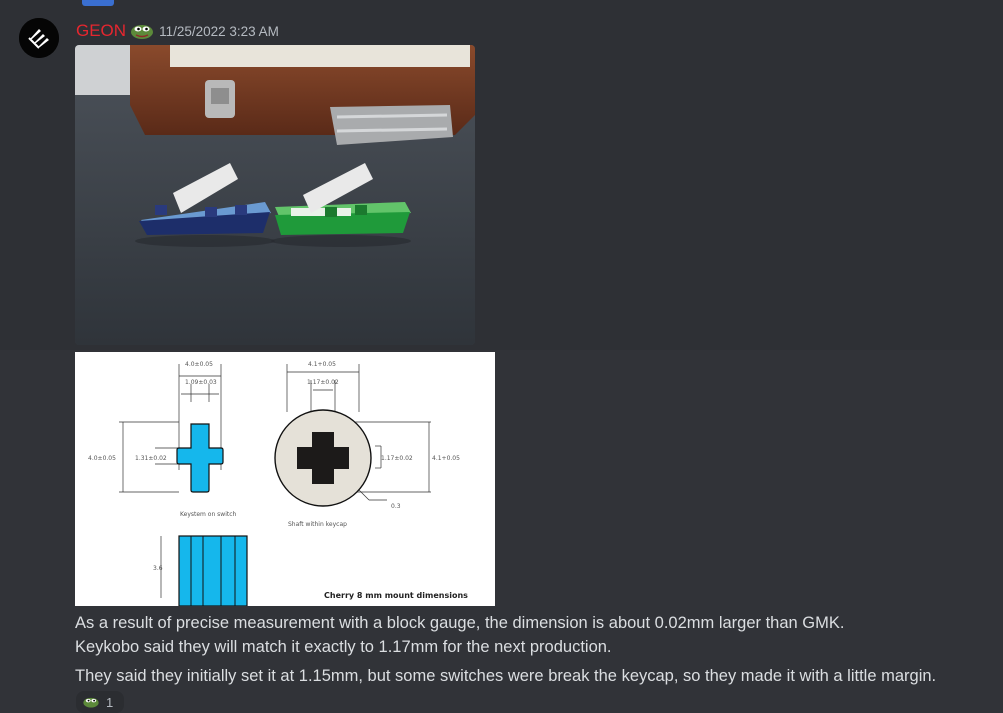 The width and height of the screenshot is (1003, 713). I want to click on side-height-label: 3.6, so click(158, 568).